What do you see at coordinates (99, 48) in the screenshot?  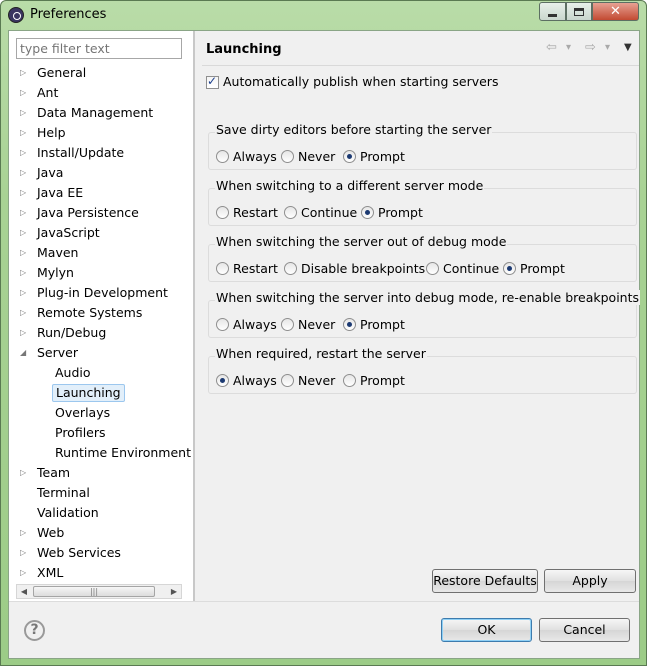 I see `filter-input` at bounding box center [99, 48].